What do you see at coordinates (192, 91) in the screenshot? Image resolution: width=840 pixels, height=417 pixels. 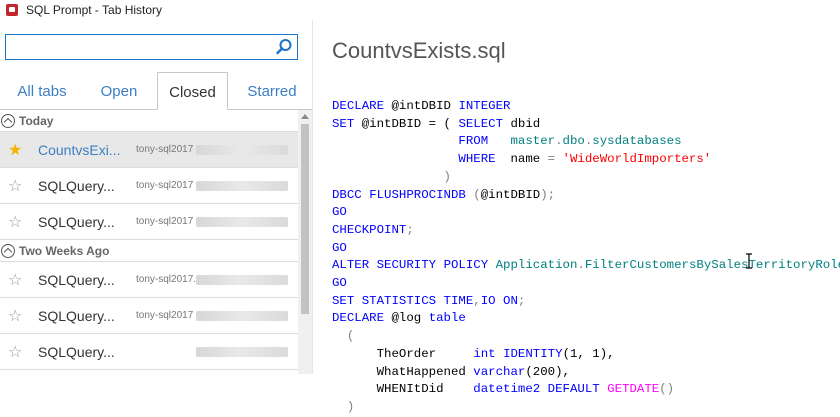 I see `tab-closed: Closed` at bounding box center [192, 91].